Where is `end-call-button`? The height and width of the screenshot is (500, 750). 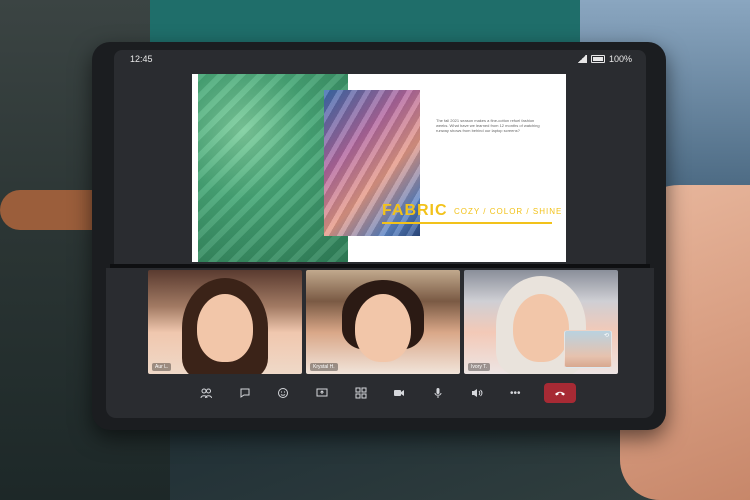 end-call-button is located at coordinates (559, 393).